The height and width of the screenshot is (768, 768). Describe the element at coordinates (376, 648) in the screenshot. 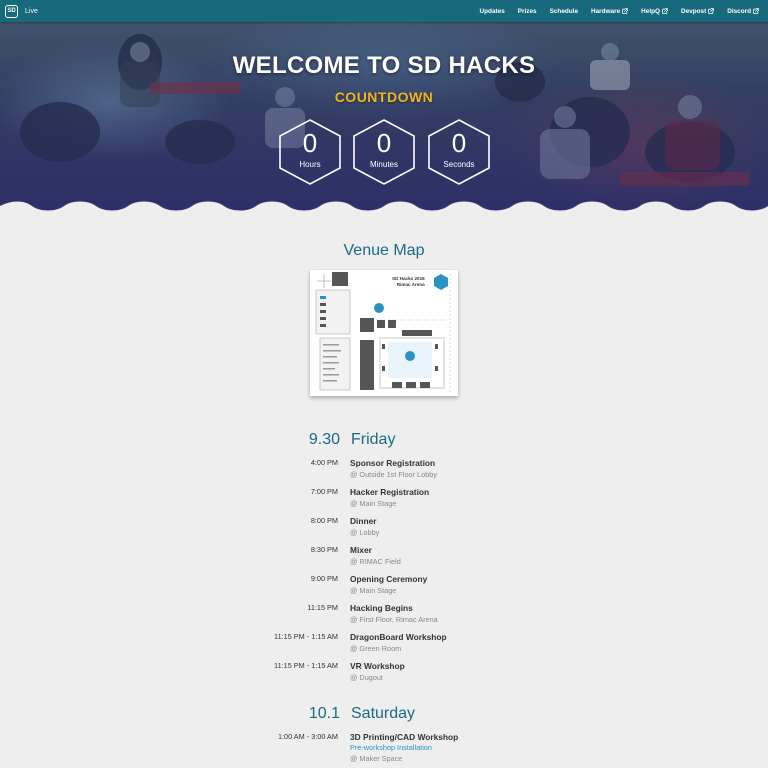

I see `event-location: @ Green Room` at that location.